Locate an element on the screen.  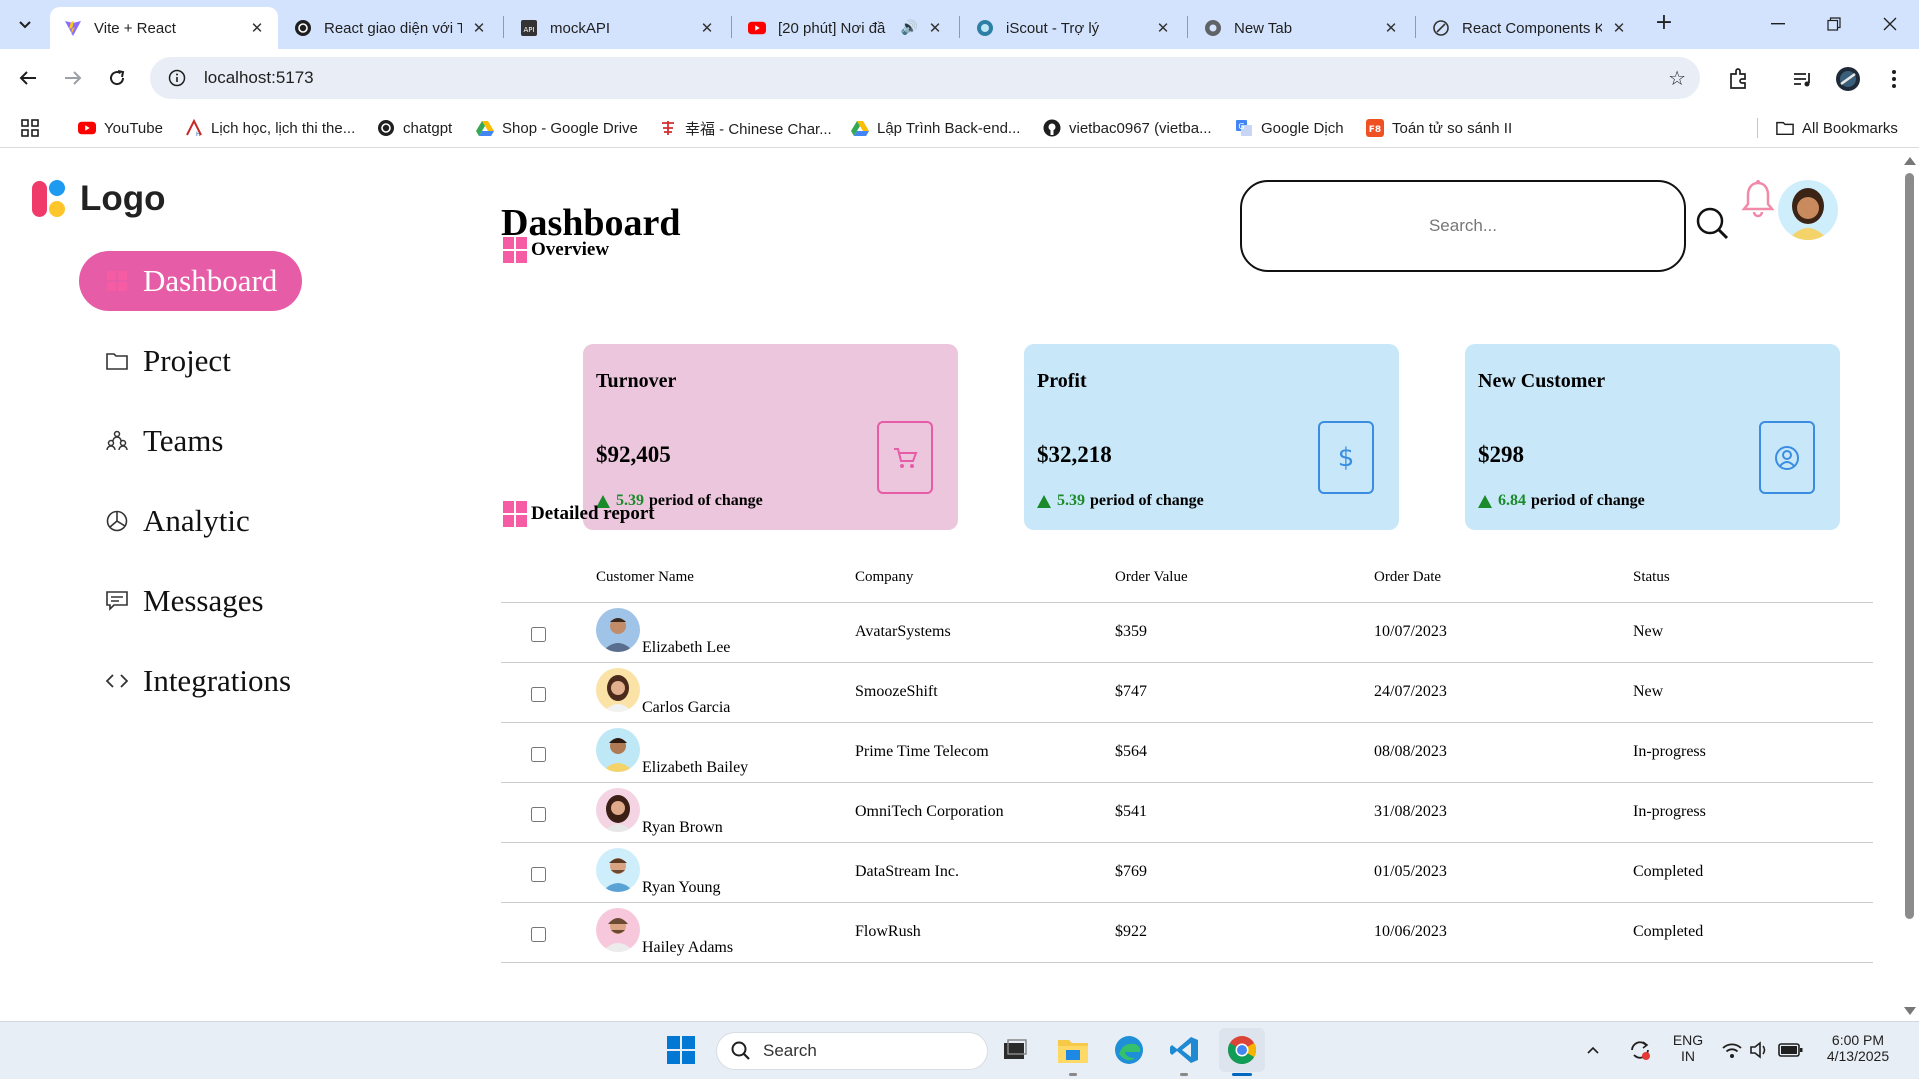
vscode-icon is located at coordinates (1184, 1050).